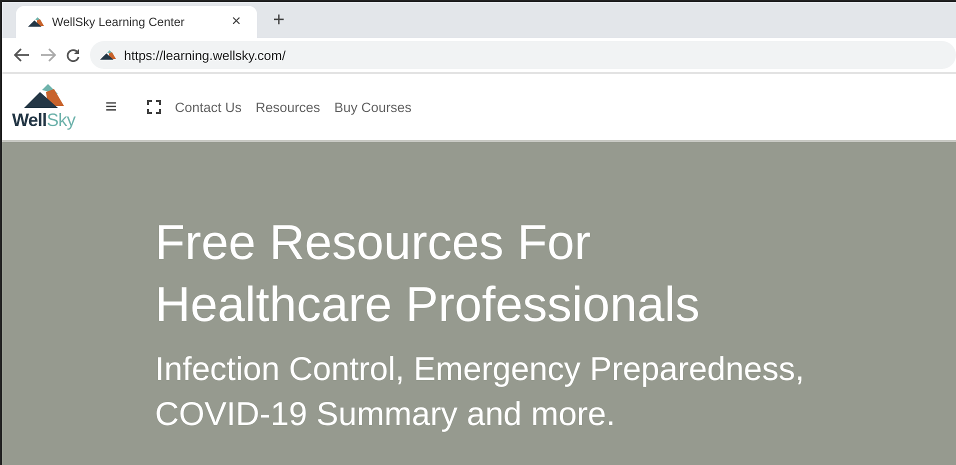 The height and width of the screenshot is (465, 956). I want to click on nav-link: Buy Courses, so click(373, 107).